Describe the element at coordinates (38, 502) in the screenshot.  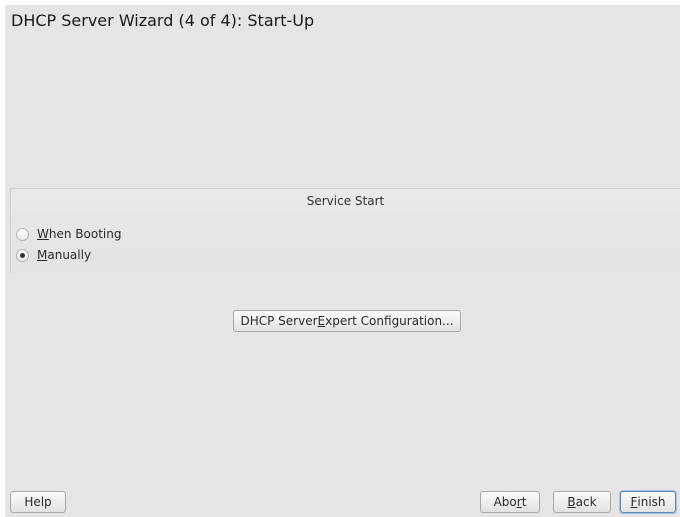
I see `help-button: Help` at that location.